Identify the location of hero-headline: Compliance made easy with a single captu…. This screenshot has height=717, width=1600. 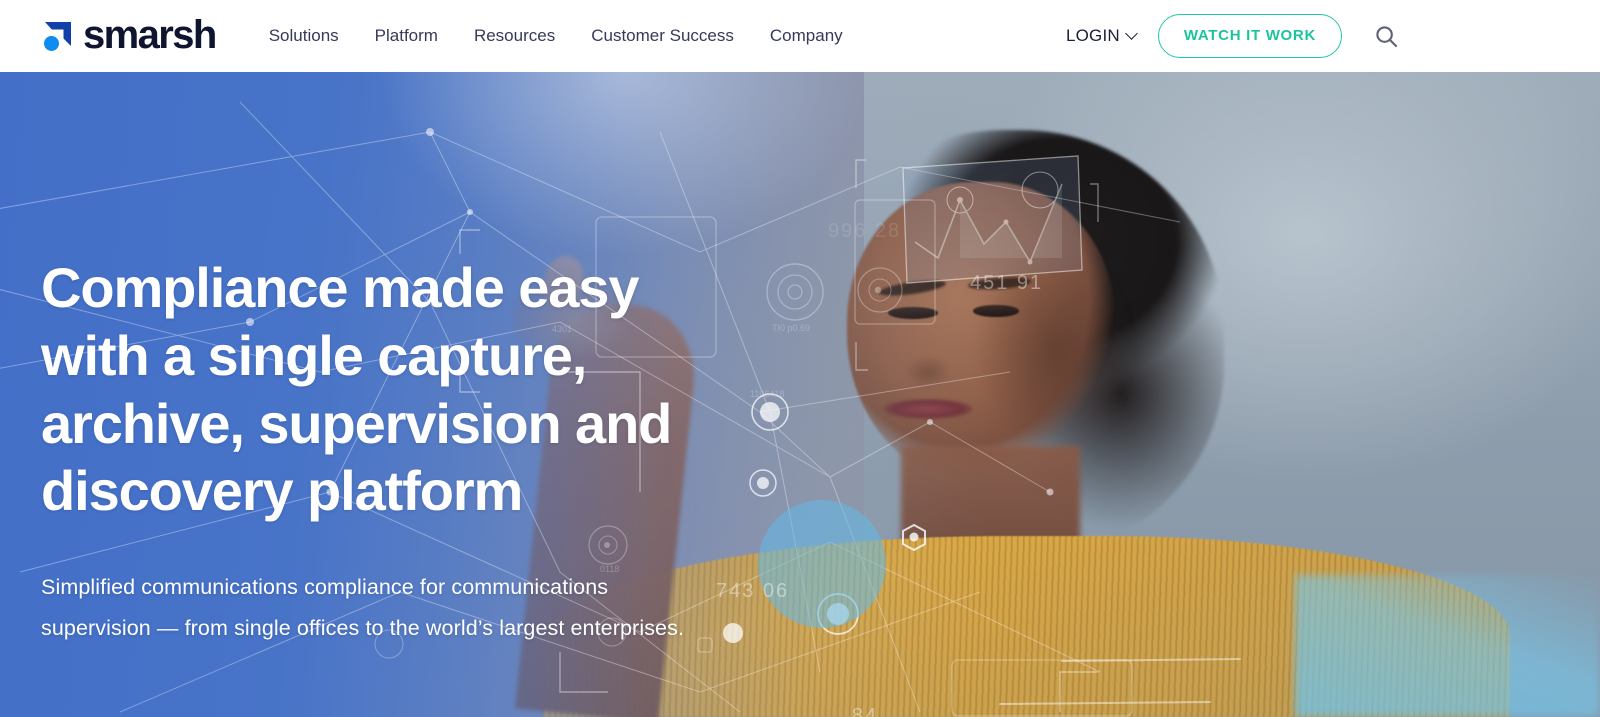
(356, 389).